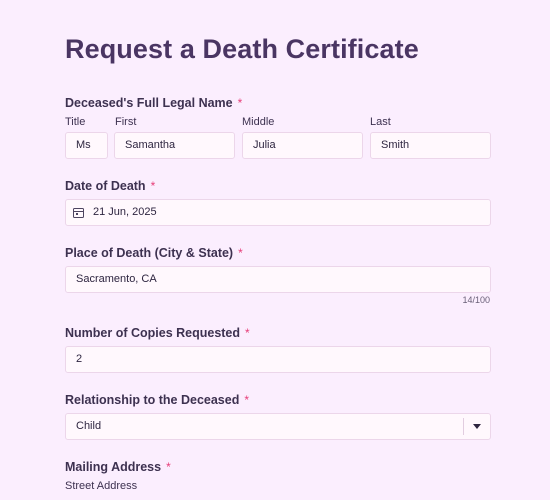 This screenshot has width=550, height=500. Describe the element at coordinates (149, 103) in the screenshot. I see `full-name-label-text: Deceased's Full Legal Name` at that location.